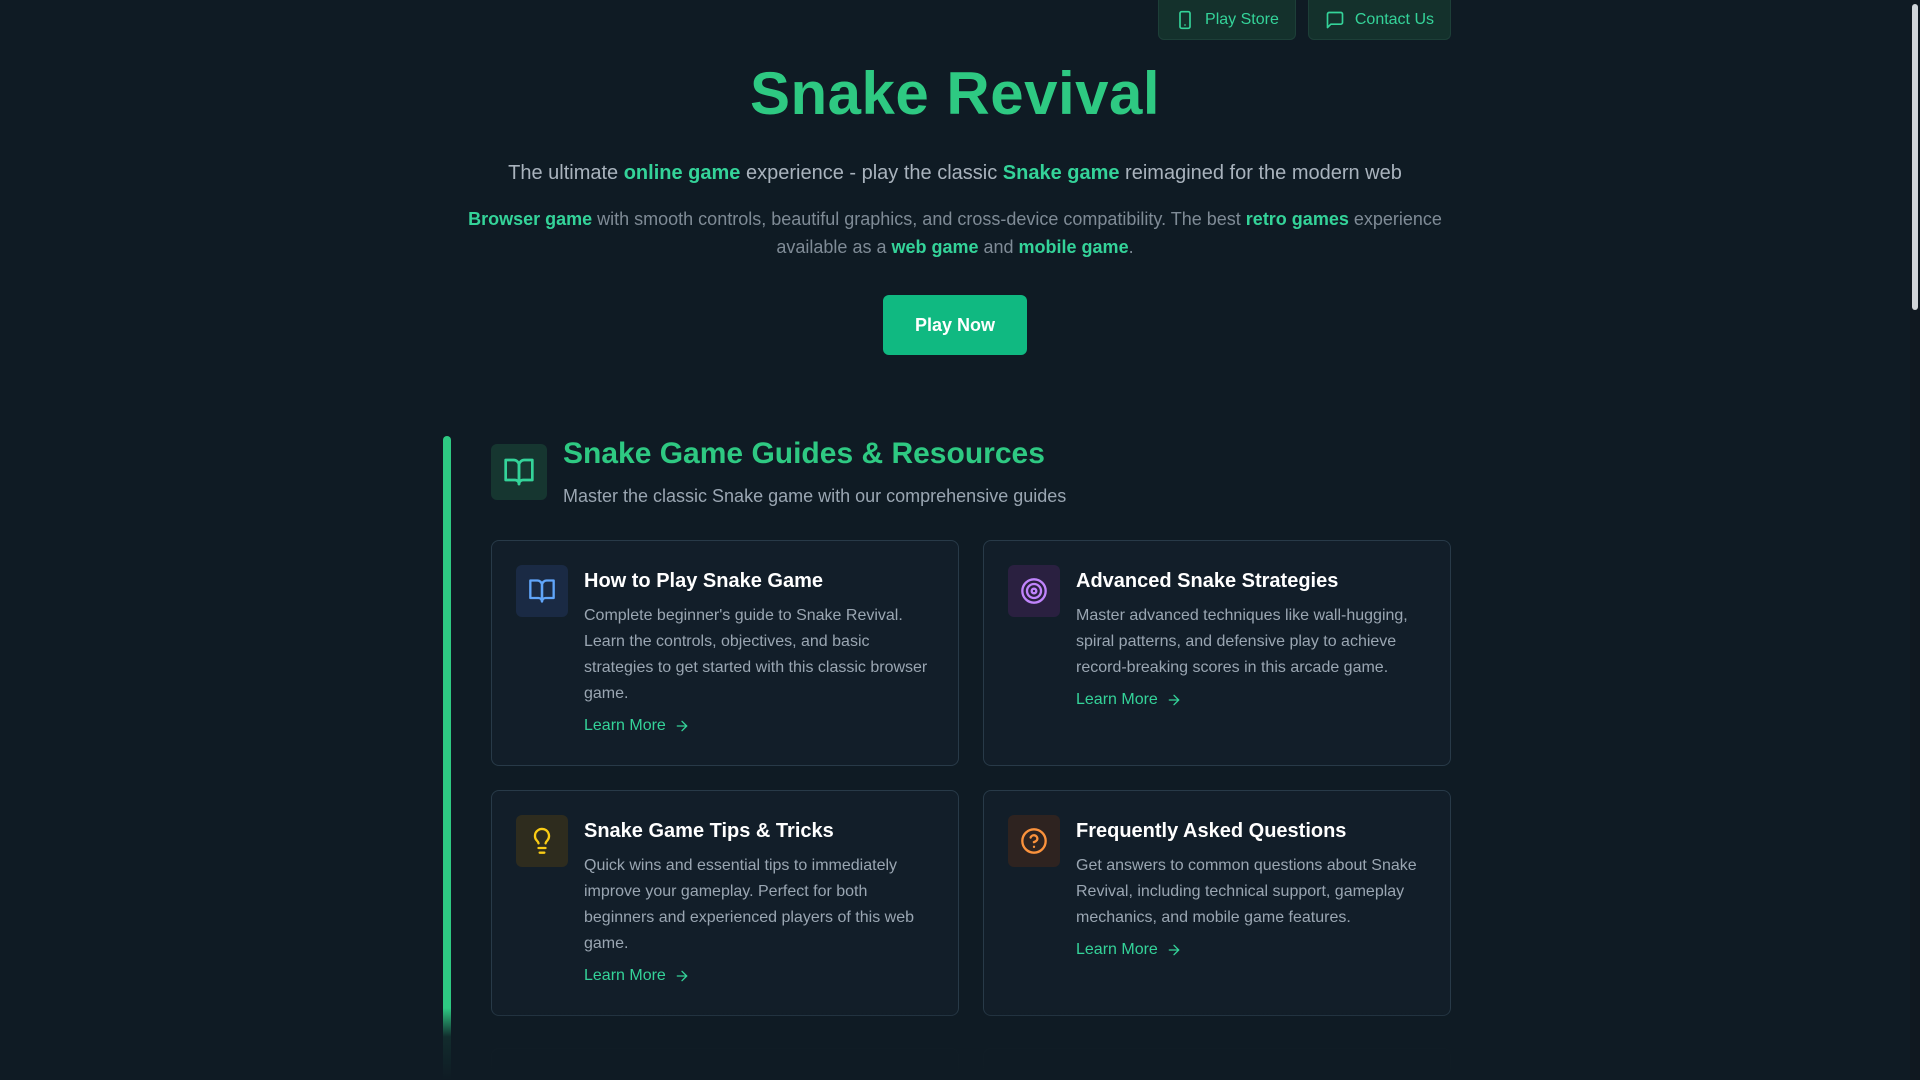 The image size is (1920, 1080). What do you see at coordinates (1304, 20) in the screenshot?
I see `top-bar: Play Store Contact Us` at bounding box center [1304, 20].